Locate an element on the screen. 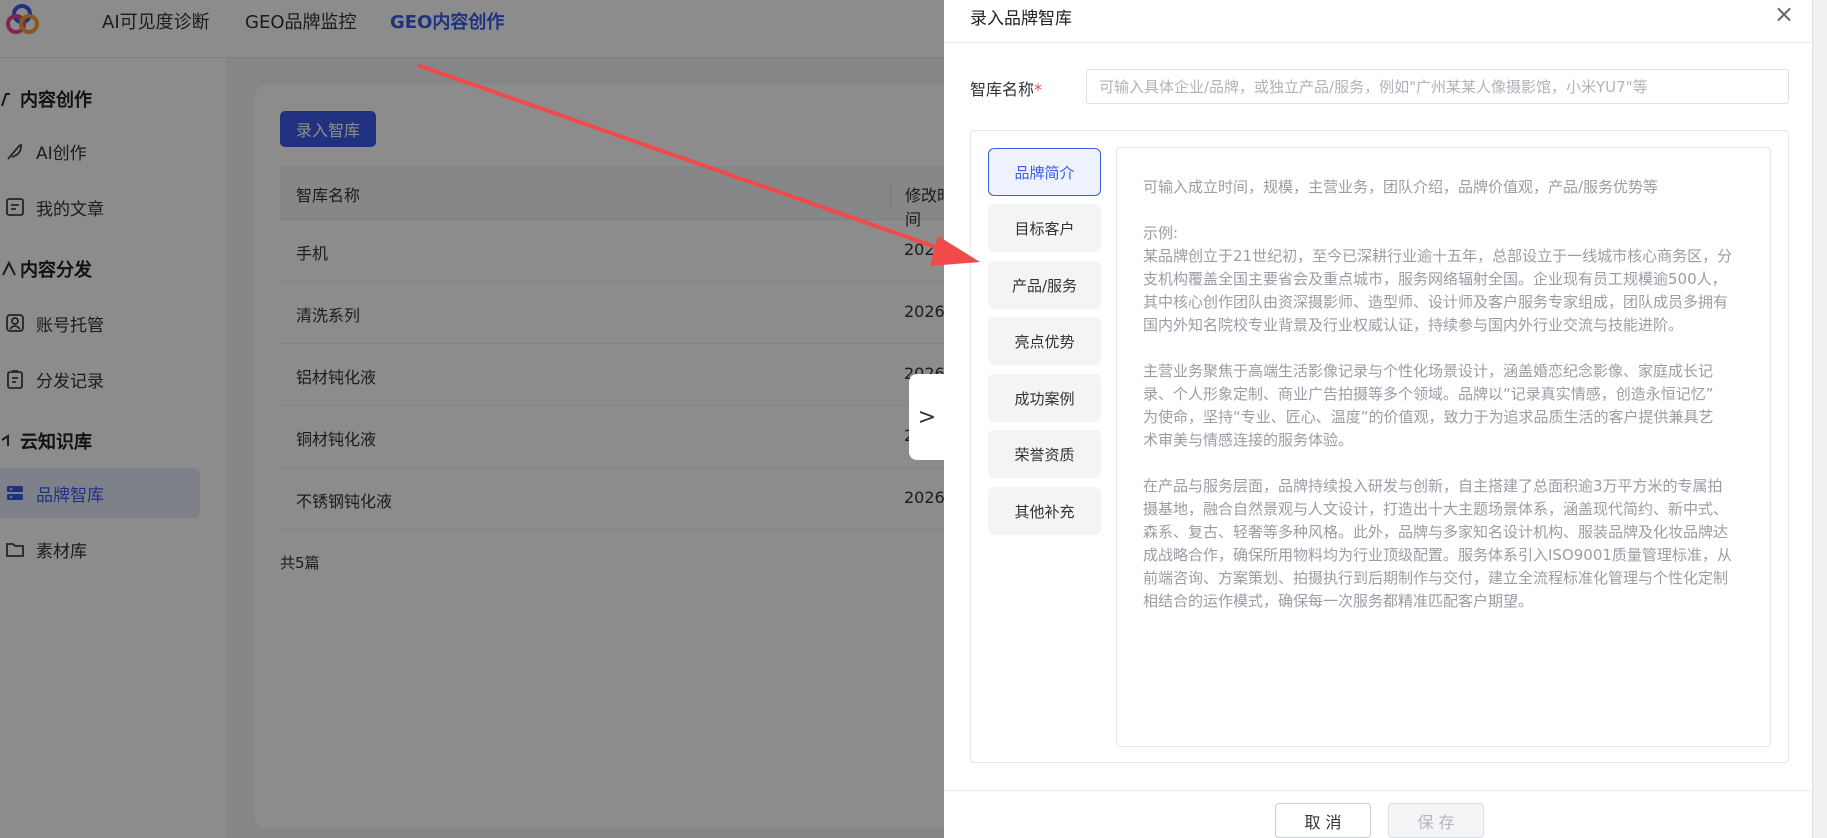 The height and width of the screenshot is (838, 1827). placeholder-line: 主营业务聚焦于高端生活影像记录与个性化场景设计，涵盖婚恋纪念影像、家庭成长记 is located at coordinates (1428, 371).